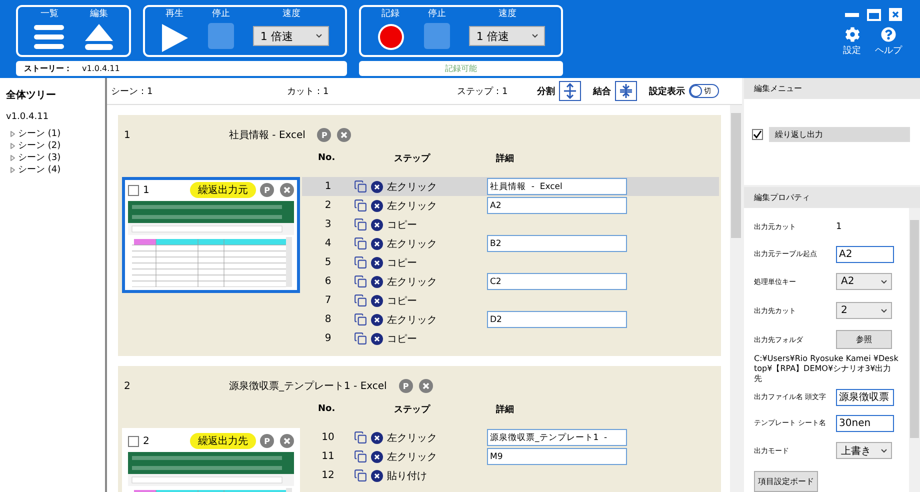 The height and width of the screenshot is (492, 920). I want to click on cut-thumbnail-card: 1 繰返出力元 P, so click(211, 235).